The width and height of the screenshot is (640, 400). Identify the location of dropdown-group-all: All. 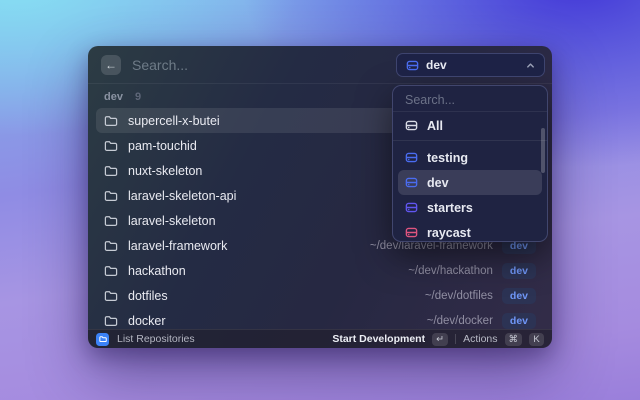
(470, 125).